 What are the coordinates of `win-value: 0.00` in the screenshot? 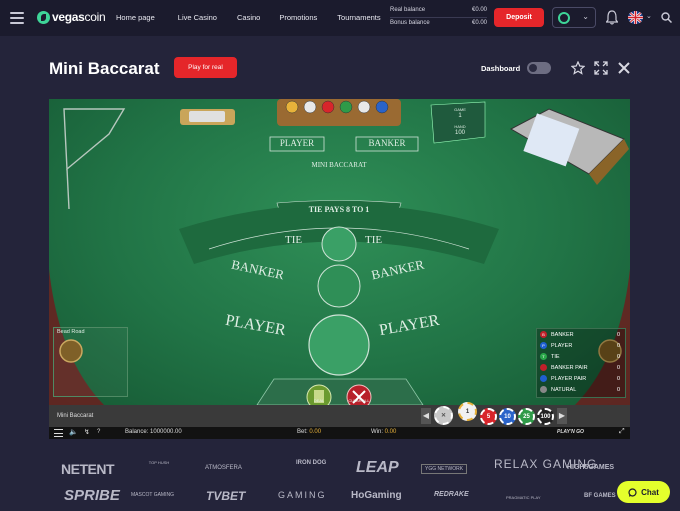 It's located at (390, 432).